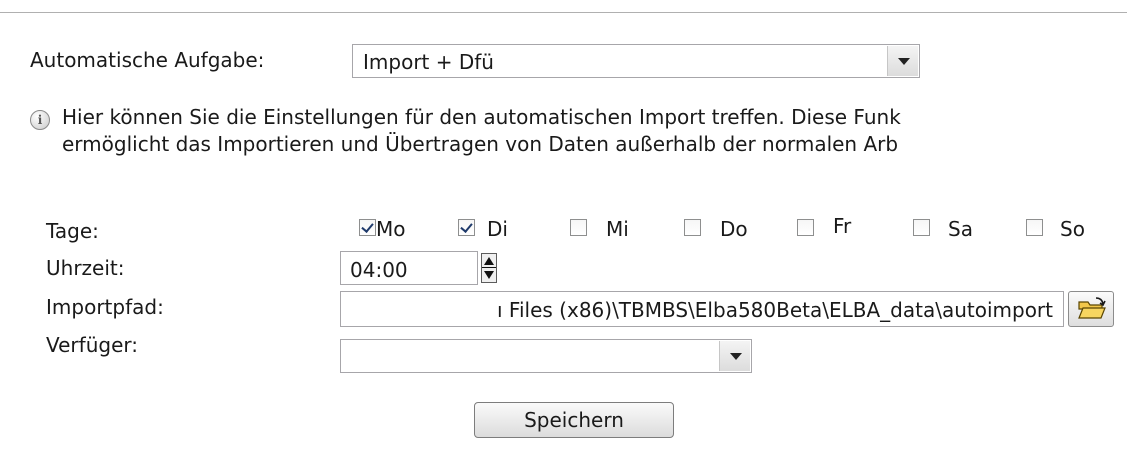 This screenshot has height=462, width=1127. I want to click on days-label: Tage:, so click(72, 231).